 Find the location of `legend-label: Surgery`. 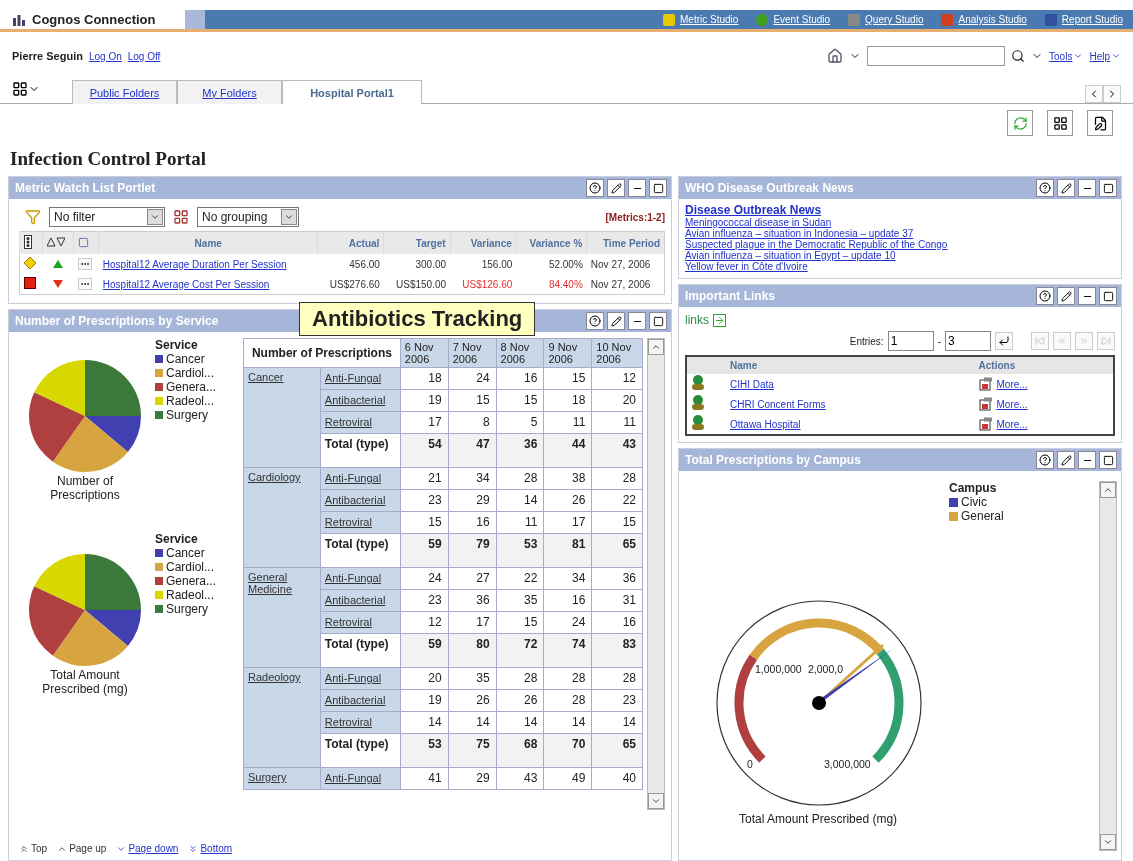

legend-label: Surgery is located at coordinates (187, 415).